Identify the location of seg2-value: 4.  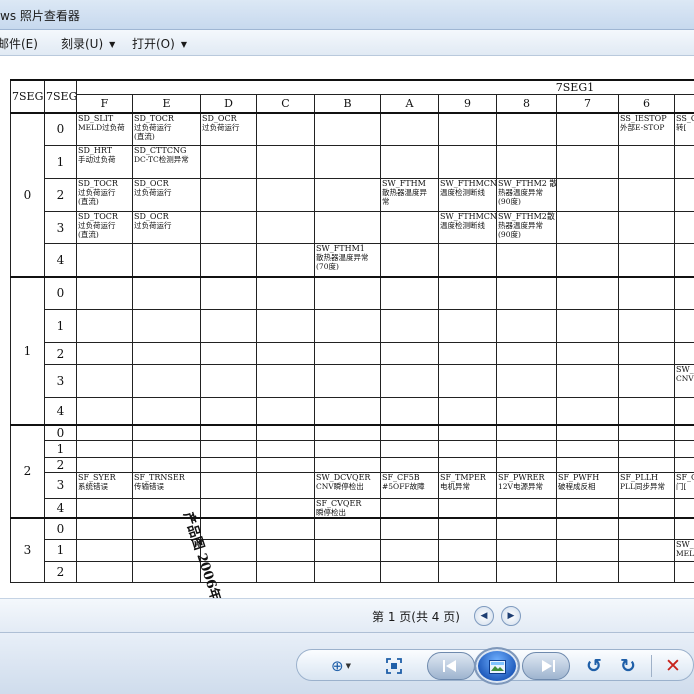
(60, 411).